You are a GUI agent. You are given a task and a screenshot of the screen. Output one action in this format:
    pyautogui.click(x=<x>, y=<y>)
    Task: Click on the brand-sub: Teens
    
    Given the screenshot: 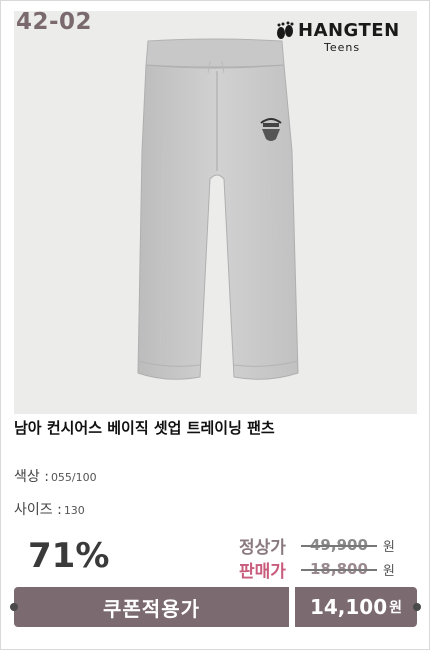 What is the action you would take?
    pyautogui.click(x=342, y=47)
    